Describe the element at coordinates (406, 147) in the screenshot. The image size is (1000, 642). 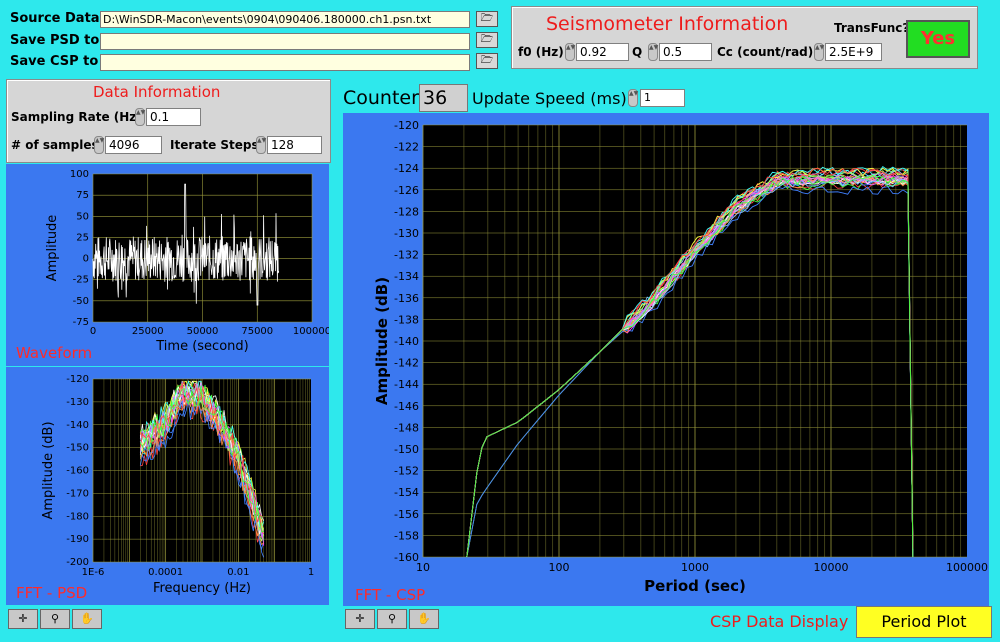
I see `y-tick-label: -122` at that location.